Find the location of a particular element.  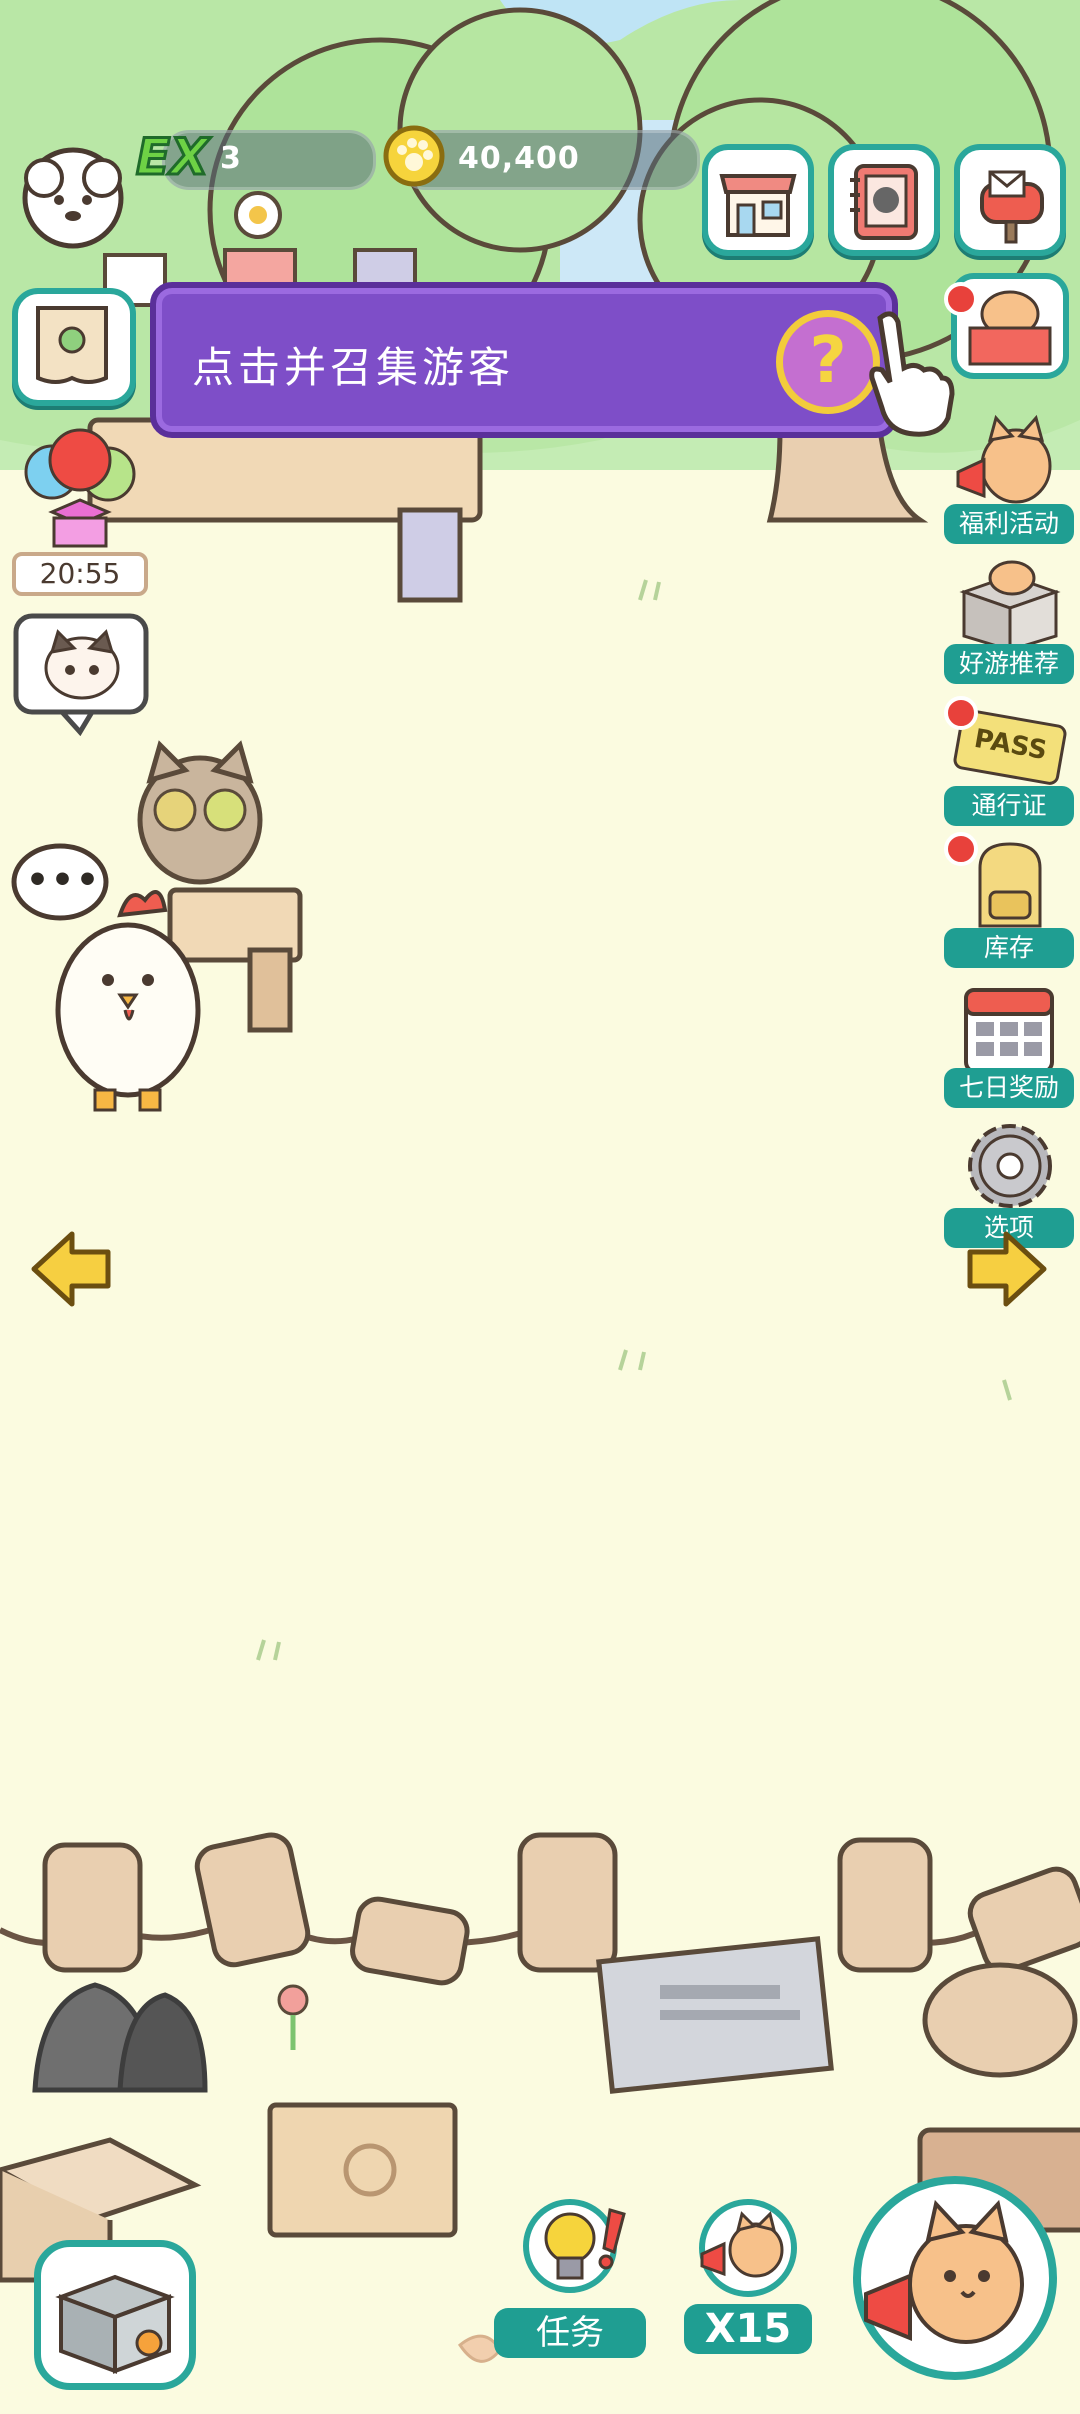

recommend-label: 好游推荐 is located at coordinates (1009, 664).